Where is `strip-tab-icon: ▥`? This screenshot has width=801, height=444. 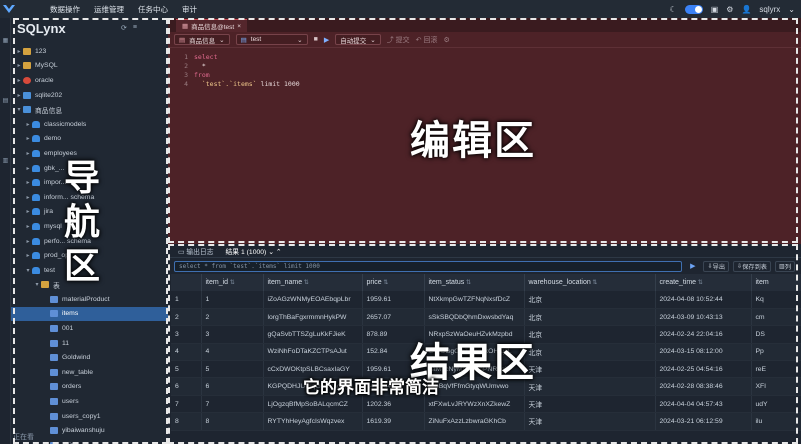 strip-tab-icon: ▥ is located at coordinates (5, 161).